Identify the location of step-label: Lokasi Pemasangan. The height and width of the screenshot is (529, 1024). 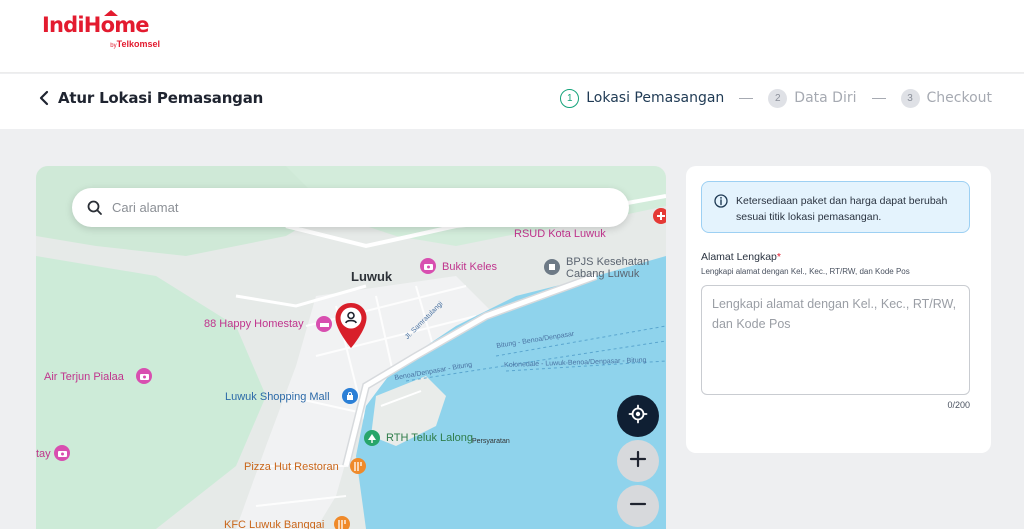
(655, 98).